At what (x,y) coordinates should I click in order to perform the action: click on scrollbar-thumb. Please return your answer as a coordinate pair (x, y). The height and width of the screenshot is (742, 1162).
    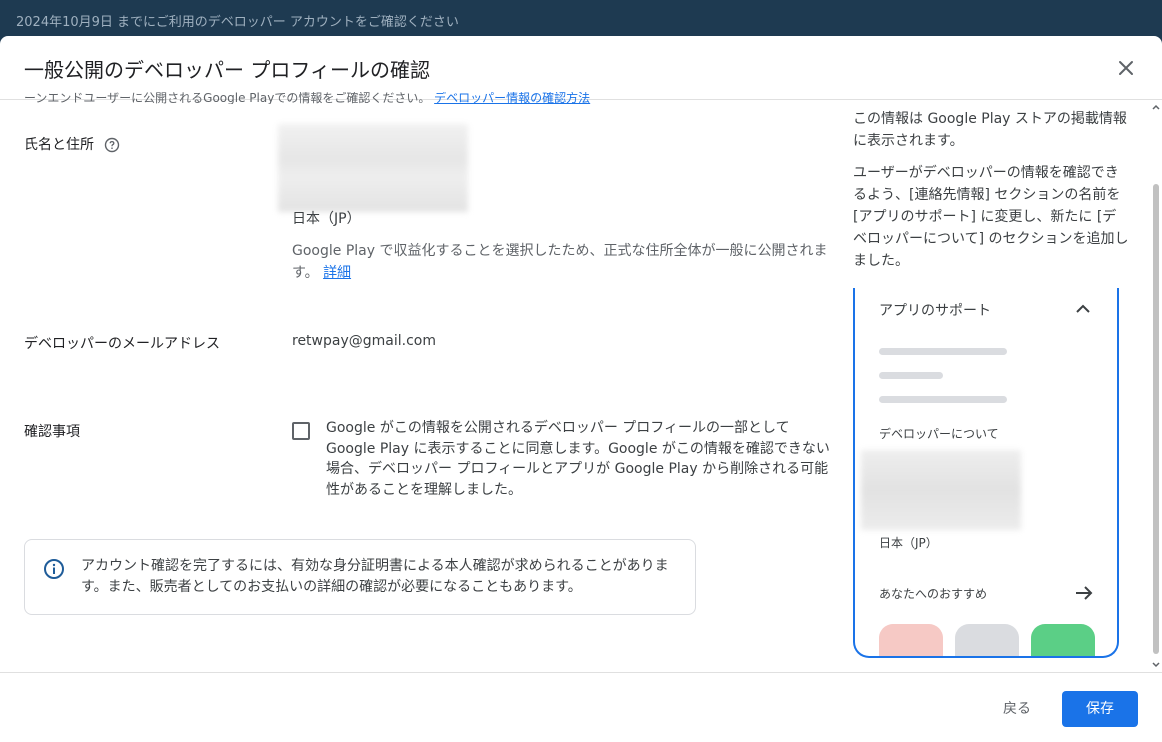
    Looking at the image, I should click on (1156, 419).